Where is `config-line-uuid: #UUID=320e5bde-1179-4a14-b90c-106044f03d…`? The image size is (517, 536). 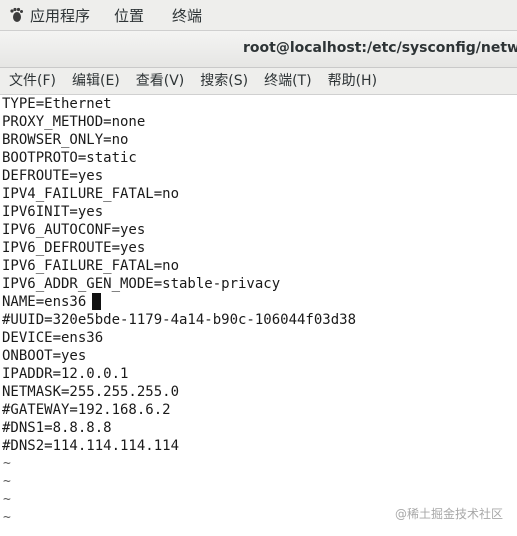 config-line-uuid: #UUID=320e5bde-1179-4a14-b90c-106044f03d… is located at coordinates (179, 320).